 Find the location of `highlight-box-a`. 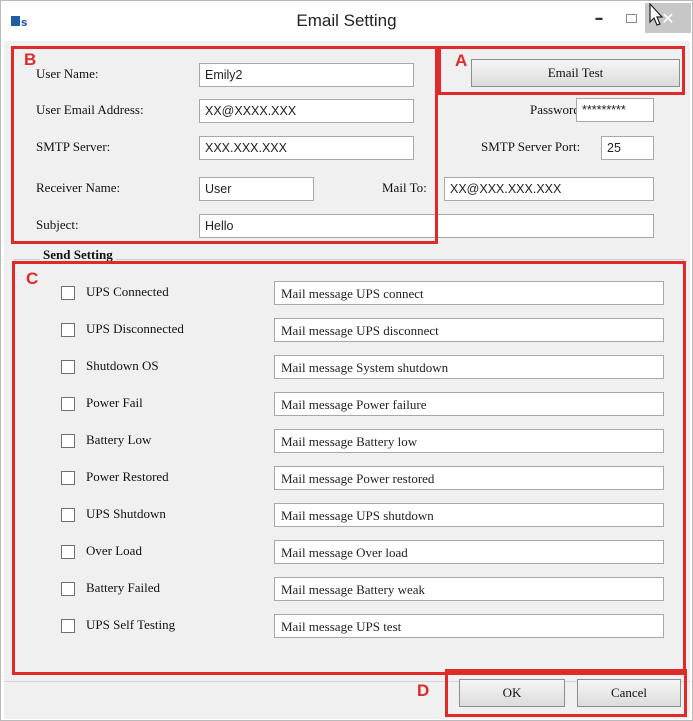

highlight-box-a is located at coordinates (561, 70).